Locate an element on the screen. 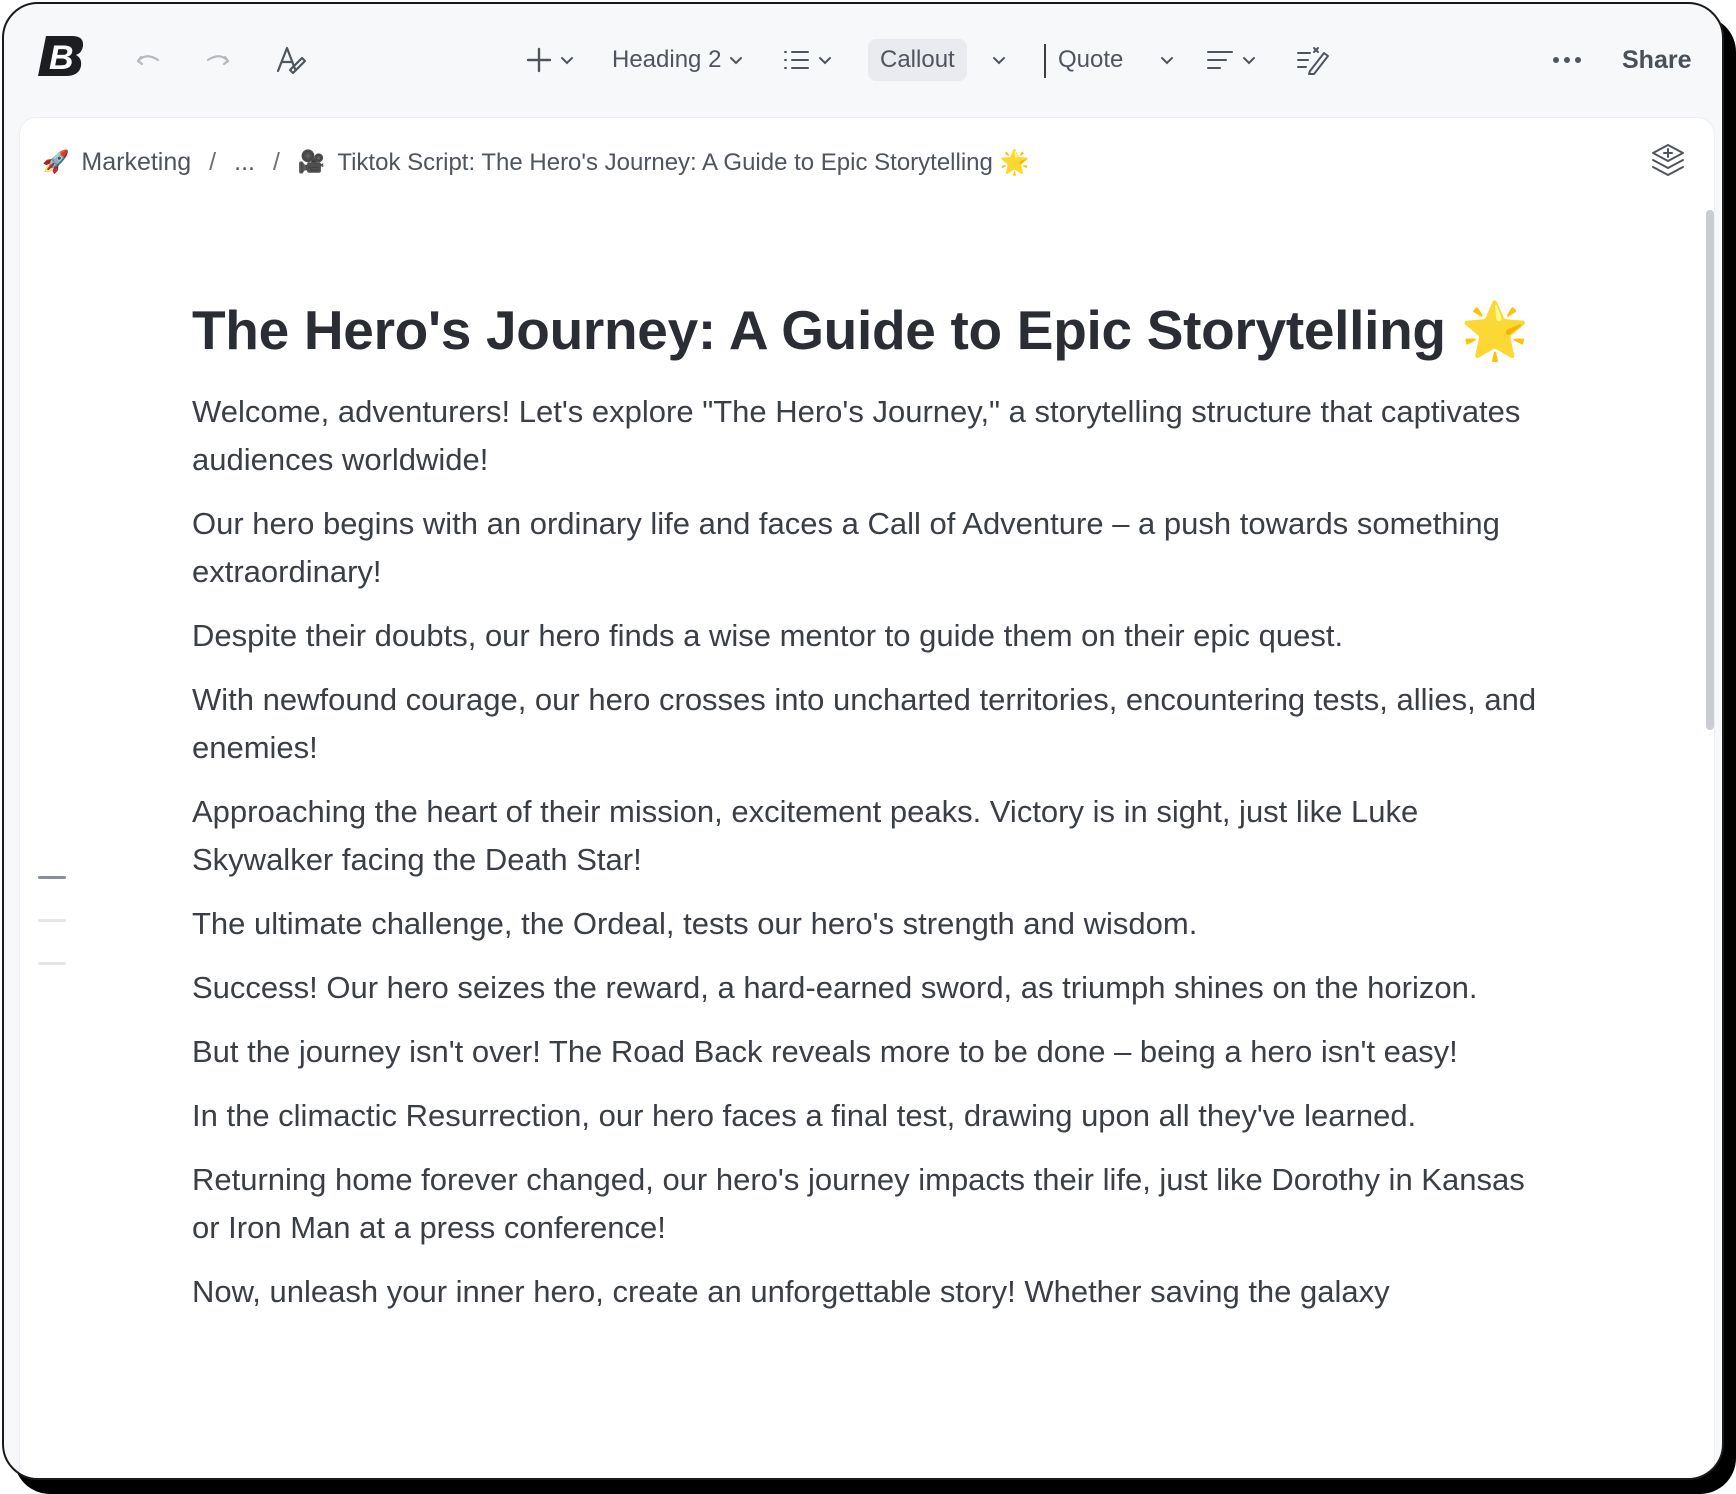 This screenshot has width=1736, height=1494. insert-block-button is located at coordinates (551, 60).